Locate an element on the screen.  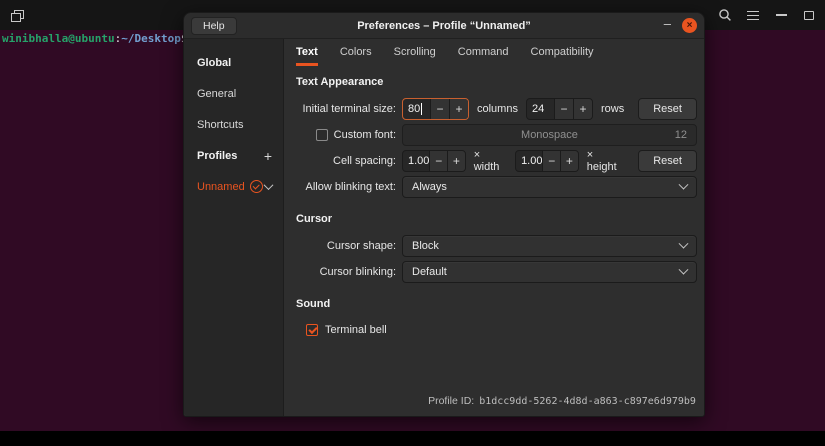
width-value: 1.00 is located at coordinates (416, 161).